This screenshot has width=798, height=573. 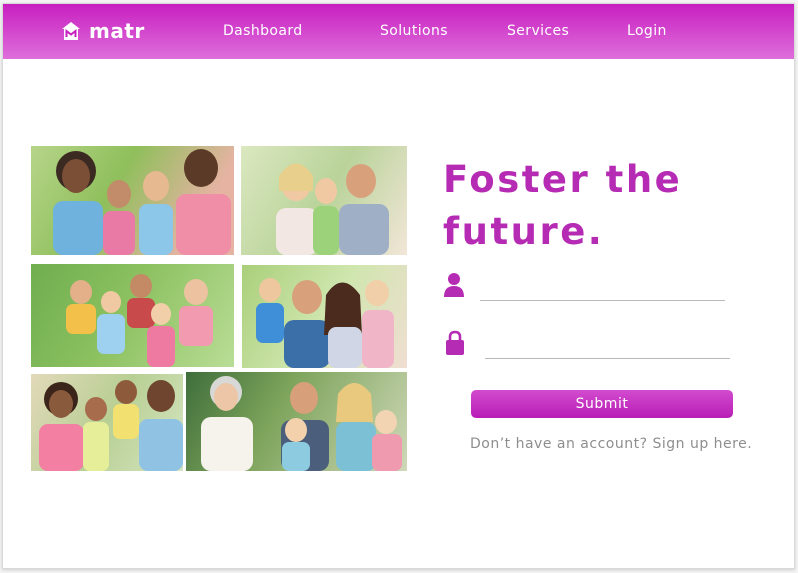 I want to click on password-input, so click(x=607, y=347).